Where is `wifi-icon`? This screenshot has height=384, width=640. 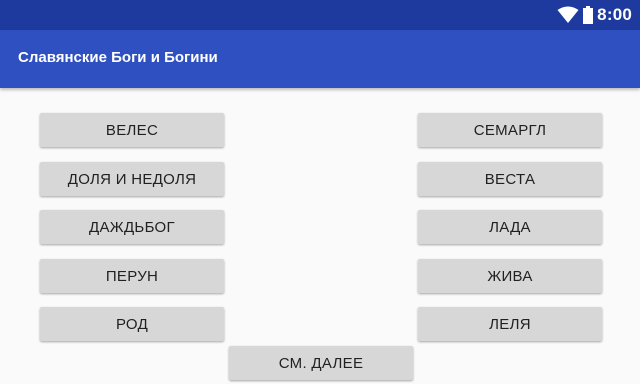 wifi-icon is located at coordinates (568, 14).